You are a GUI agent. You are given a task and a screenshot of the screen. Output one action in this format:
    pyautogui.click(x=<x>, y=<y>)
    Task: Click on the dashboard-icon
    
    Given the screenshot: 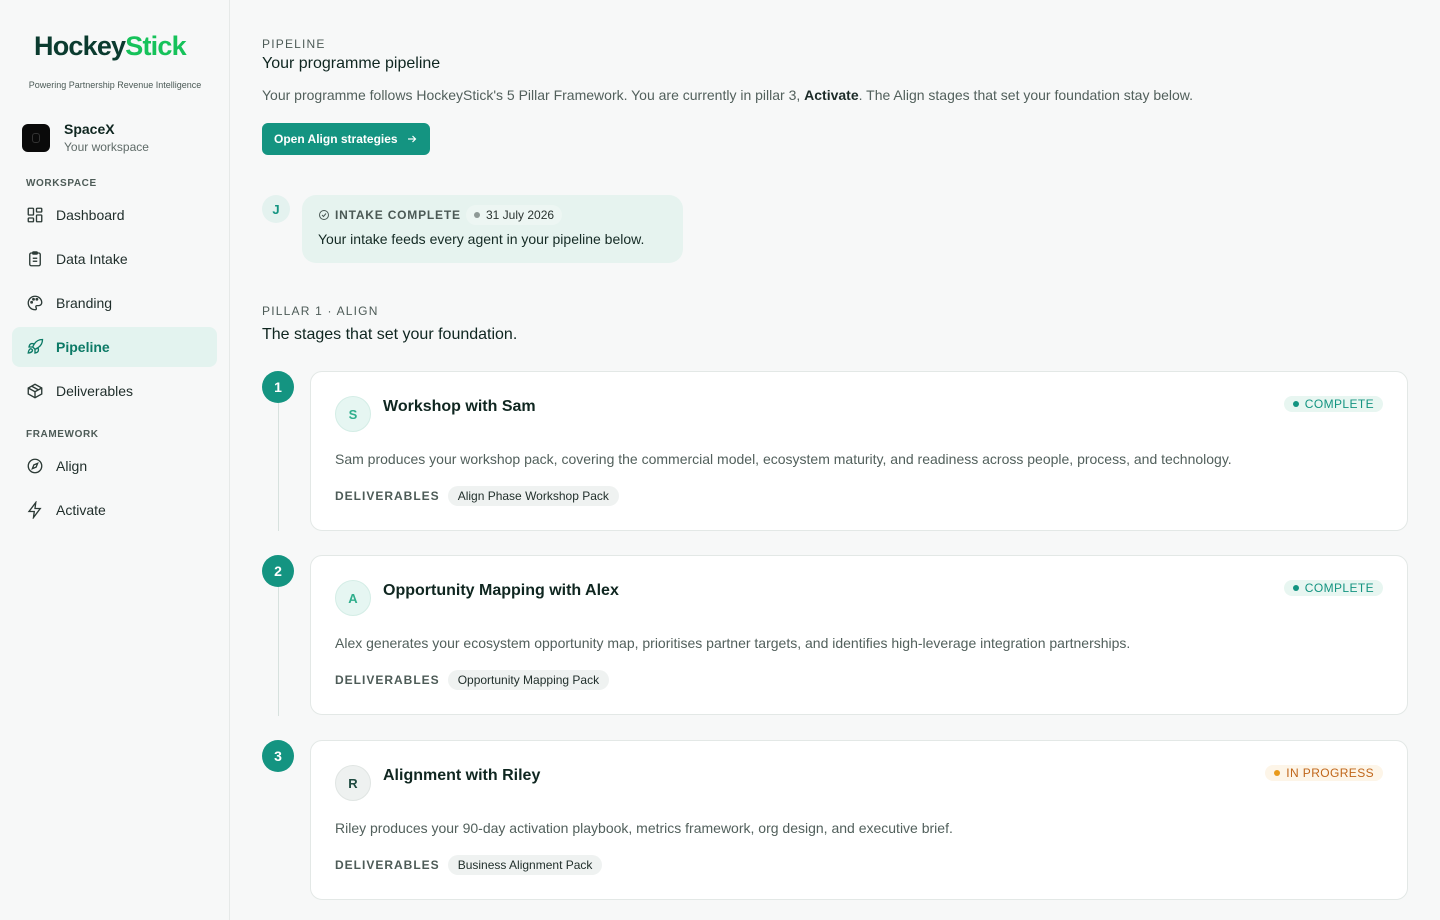 What is the action you would take?
    pyautogui.click(x=35, y=215)
    